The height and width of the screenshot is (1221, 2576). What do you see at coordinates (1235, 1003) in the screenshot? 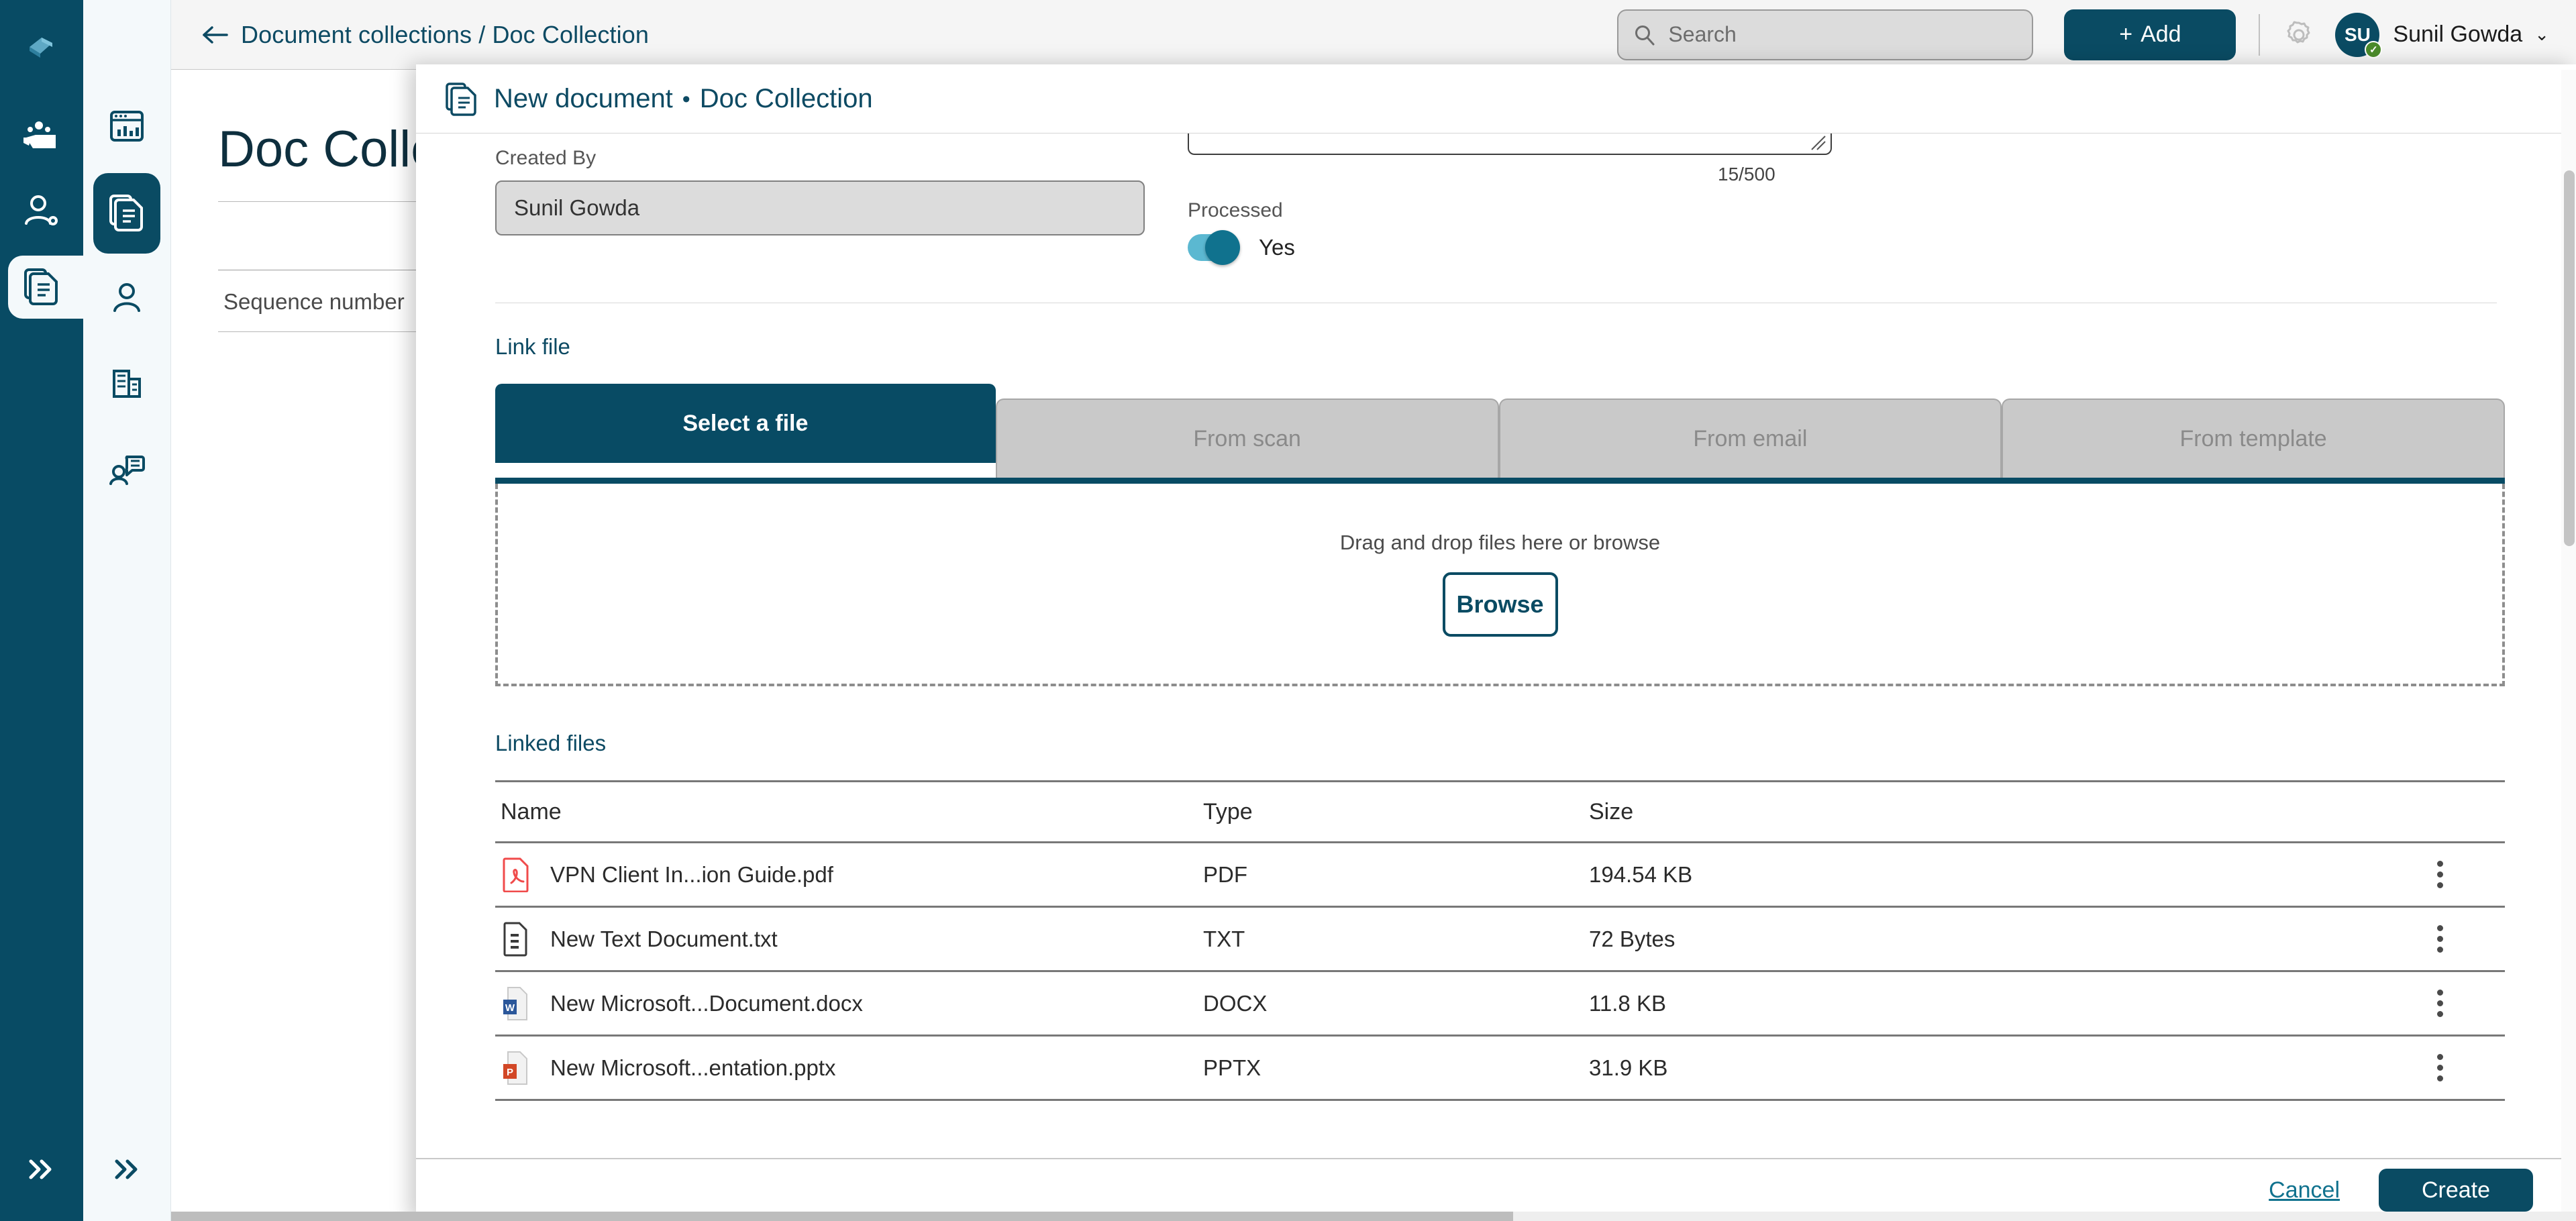
I see `cell-type: DOCX` at bounding box center [1235, 1003].